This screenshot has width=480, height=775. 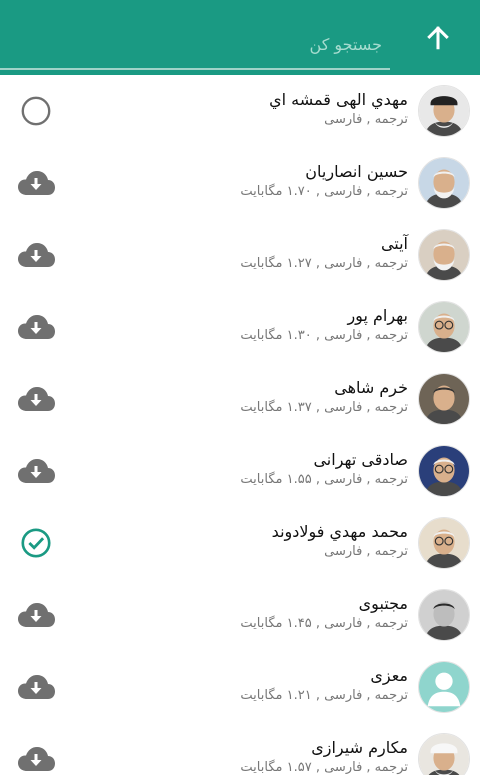 What do you see at coordinates (258, 109) in the screenshot?
I see `list-item-text: مهدي الهی قمشه اي ترجمه , فارسی` at bounding box center [258, 109].